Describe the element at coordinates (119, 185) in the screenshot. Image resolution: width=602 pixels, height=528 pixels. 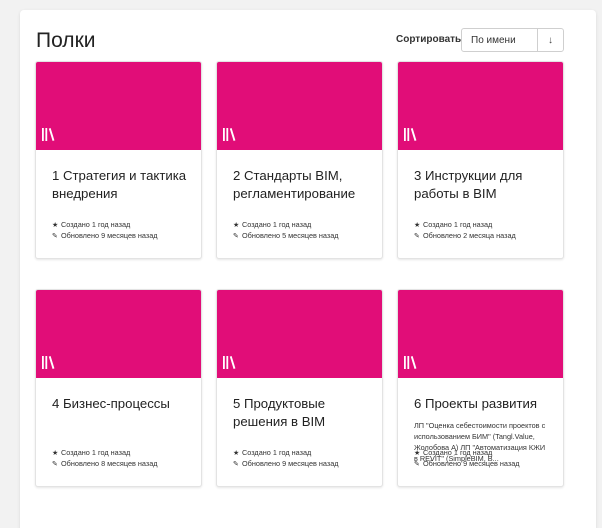
I see `shelf-title: 1 Стратегия и тактика внедрения` at that location.